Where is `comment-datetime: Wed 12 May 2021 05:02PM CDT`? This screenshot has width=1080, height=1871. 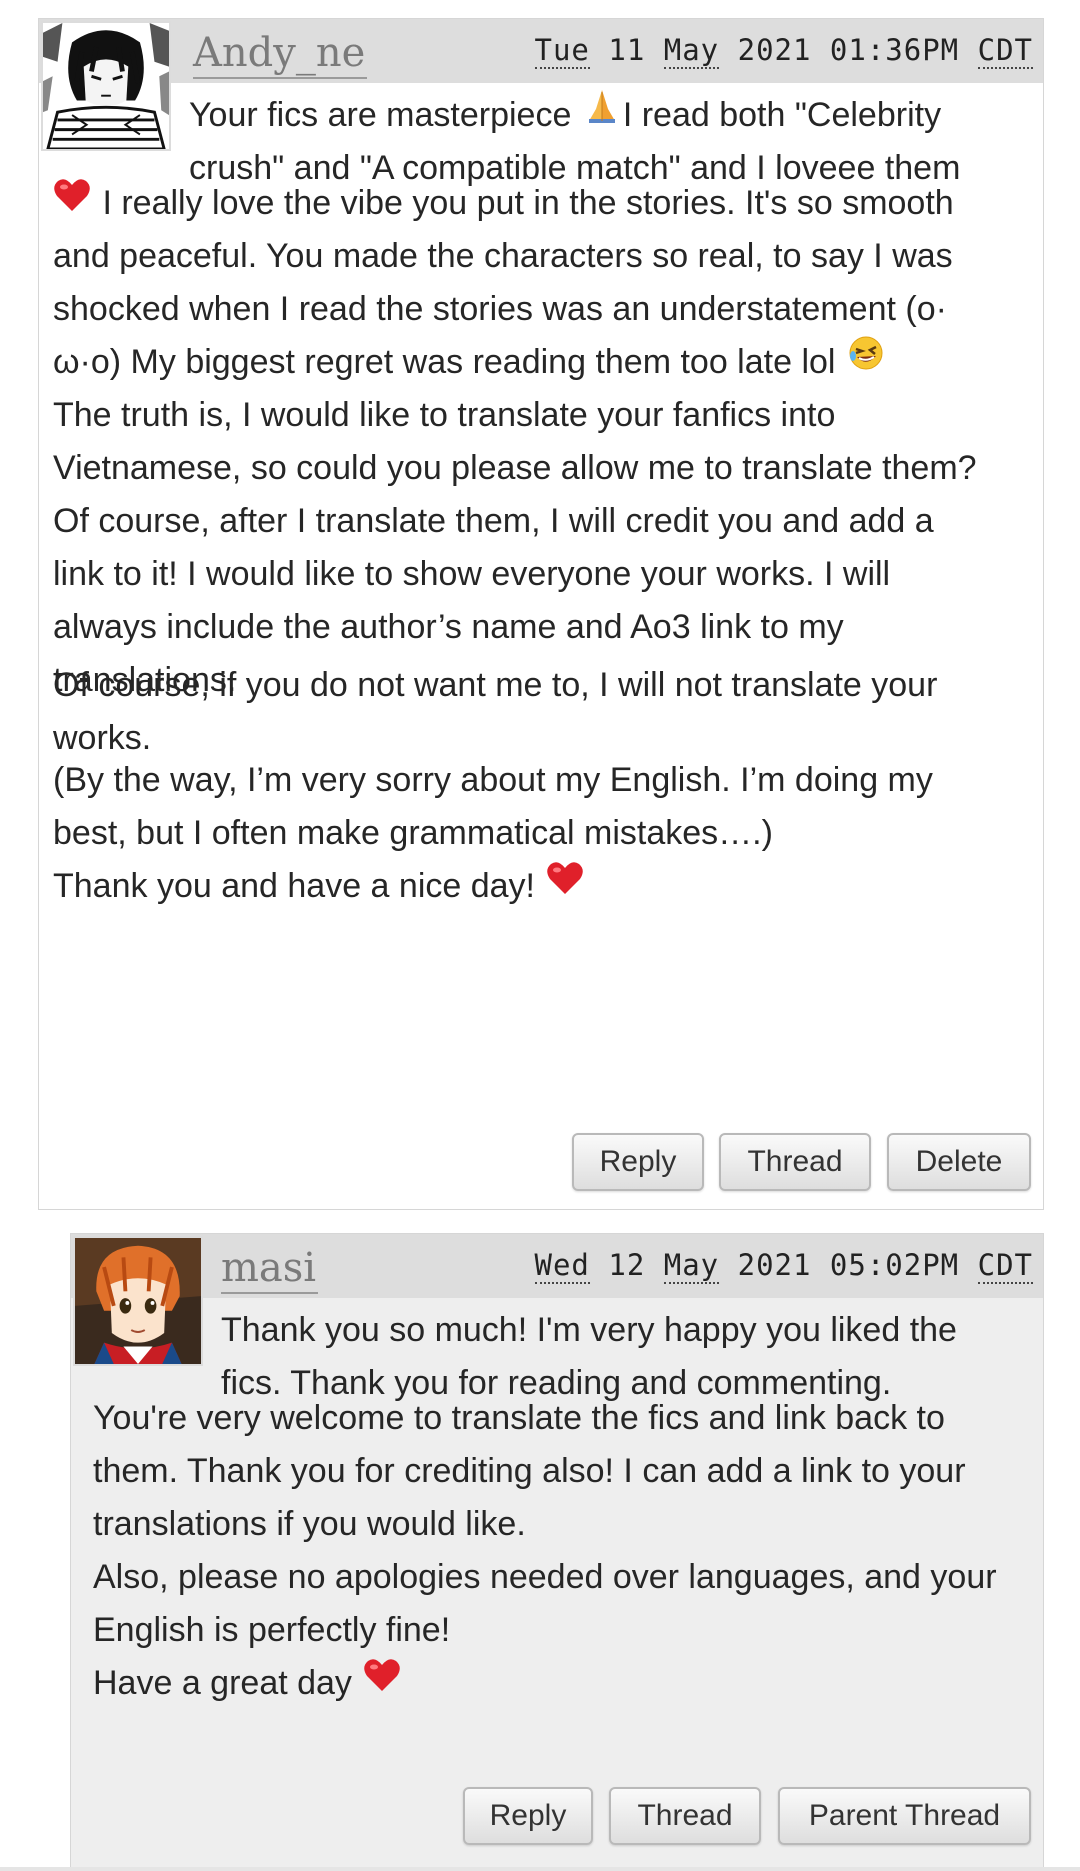 comment-datetime: Wed 12 May 2021 05:02PM CDT is located at coordinates (783, 1265).